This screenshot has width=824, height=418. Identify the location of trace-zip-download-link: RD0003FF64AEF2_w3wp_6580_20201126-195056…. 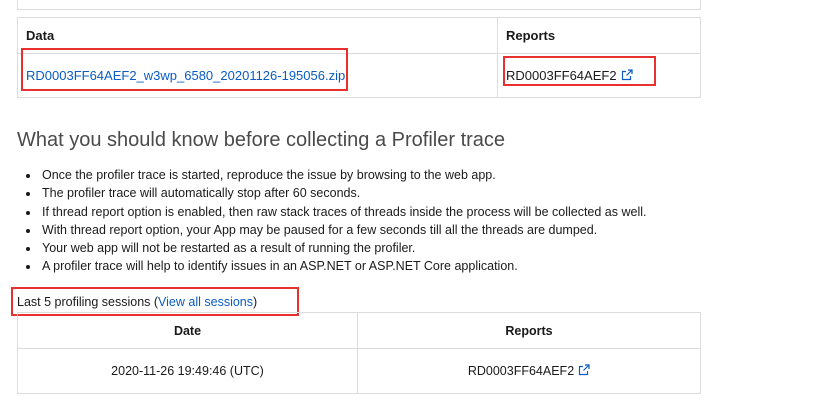
(185, 75).